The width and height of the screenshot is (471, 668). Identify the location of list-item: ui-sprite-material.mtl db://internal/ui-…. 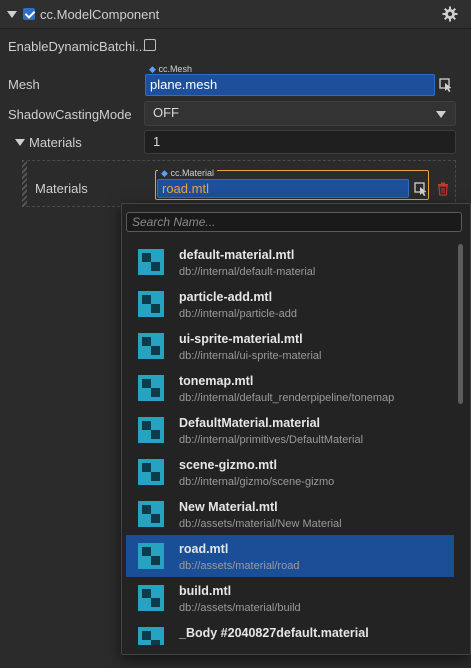
(290, 346).